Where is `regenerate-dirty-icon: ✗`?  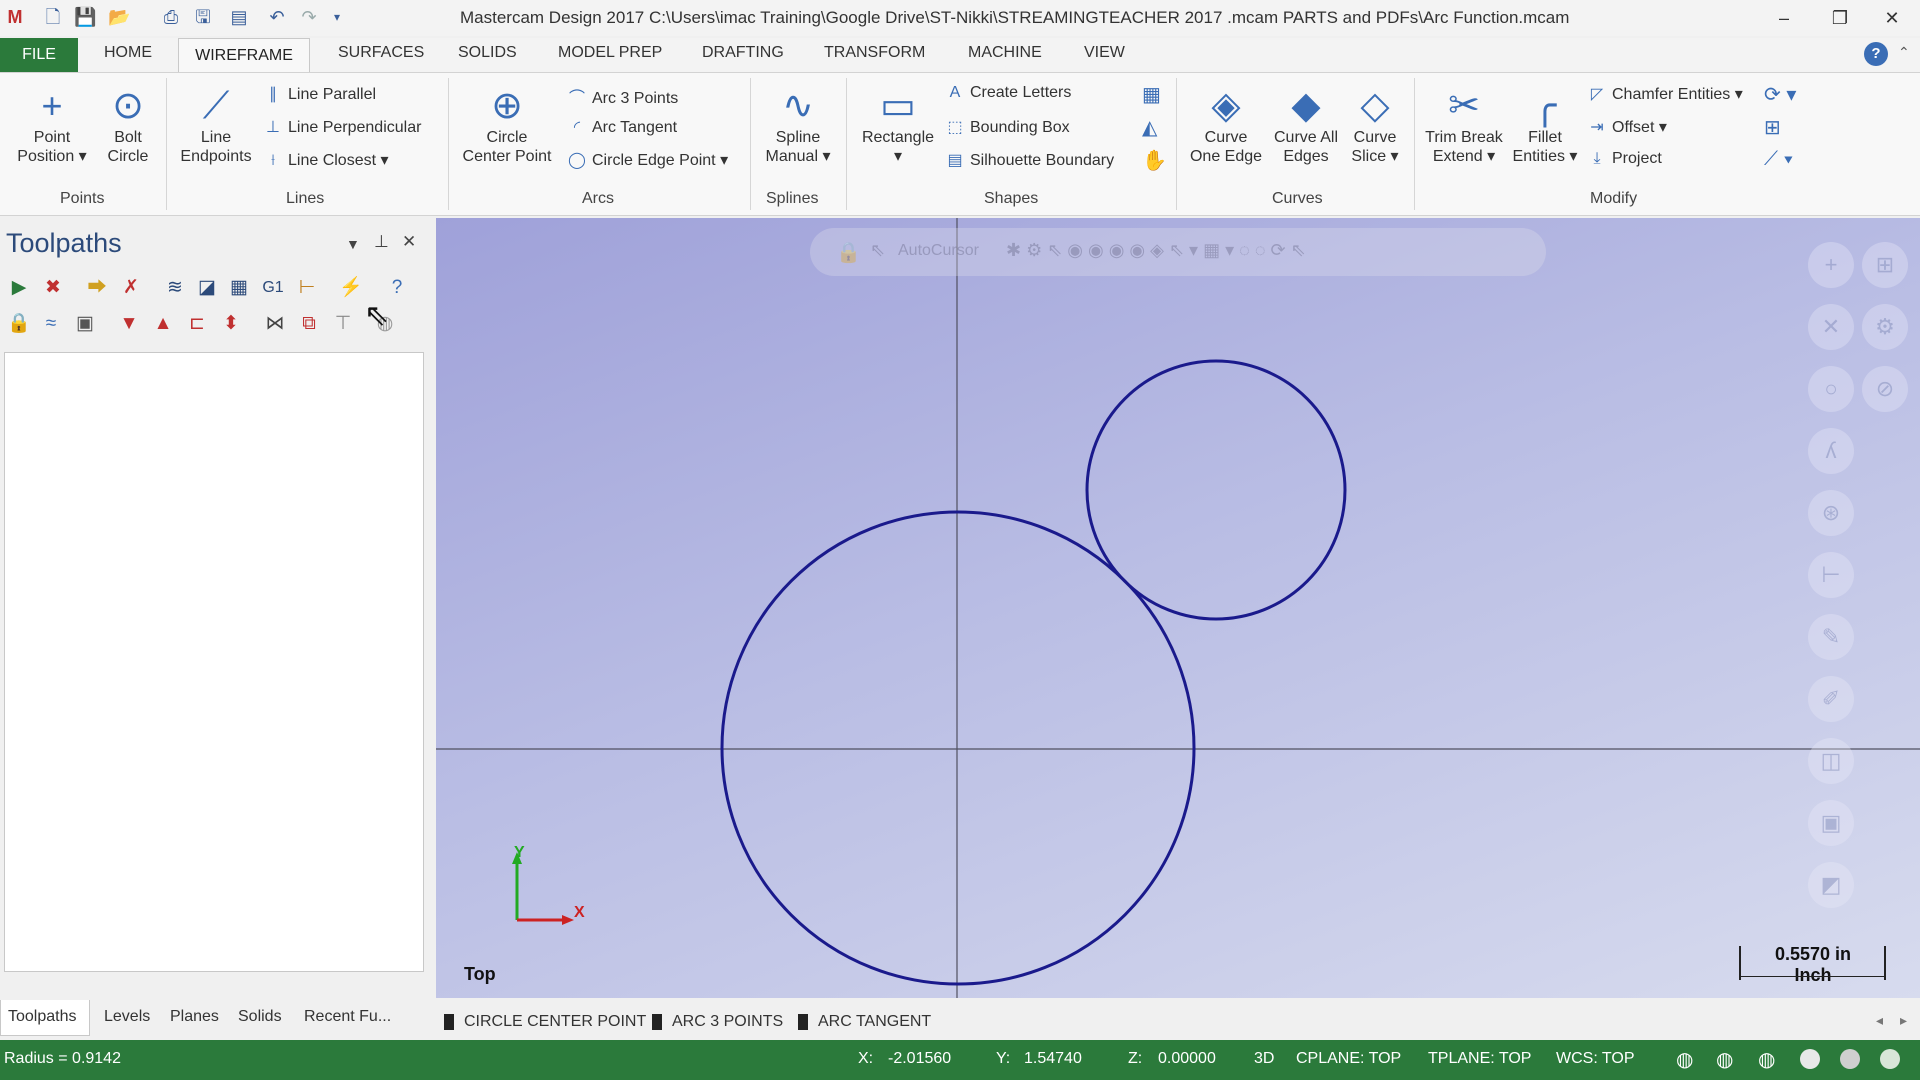 regenerate-dirty-icon: ✗ is located at coordinates (131, 288).